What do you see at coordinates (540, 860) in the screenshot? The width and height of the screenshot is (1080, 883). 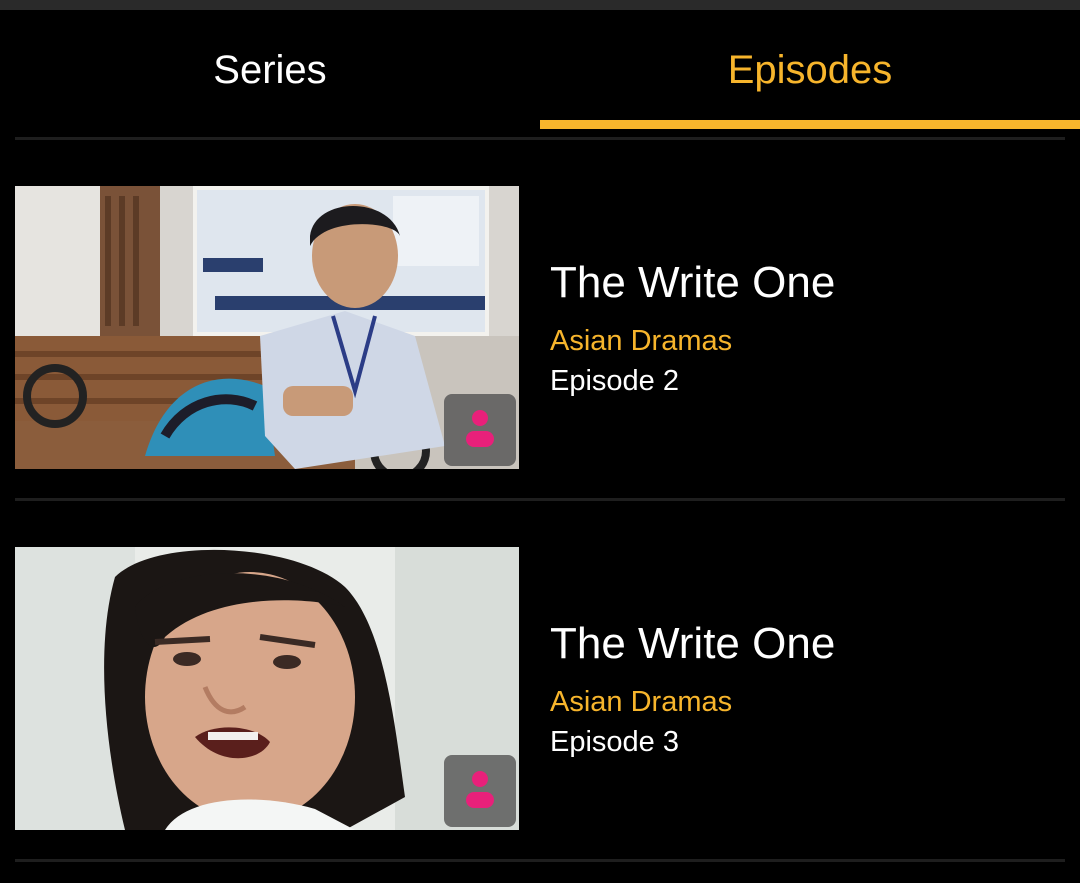 I see `row-divider` at bounding box center [540, 860].